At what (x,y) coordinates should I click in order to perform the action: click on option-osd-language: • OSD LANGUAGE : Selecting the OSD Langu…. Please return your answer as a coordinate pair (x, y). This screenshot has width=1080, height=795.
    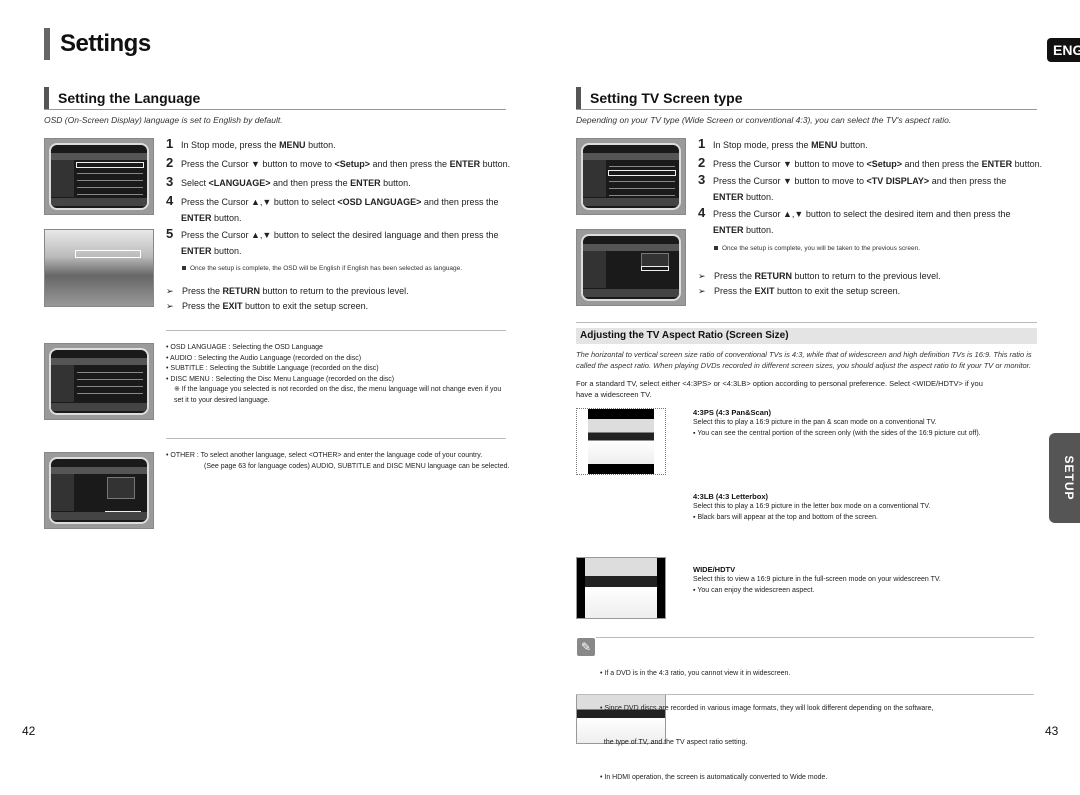
    Looking at the image, I should click on (244, 347).